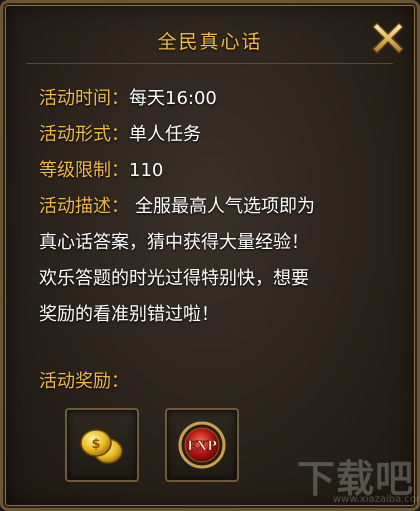 Image resolution: width=420 pixels, height=511 pixels. I want to click on close-icon, so click(388, 38).